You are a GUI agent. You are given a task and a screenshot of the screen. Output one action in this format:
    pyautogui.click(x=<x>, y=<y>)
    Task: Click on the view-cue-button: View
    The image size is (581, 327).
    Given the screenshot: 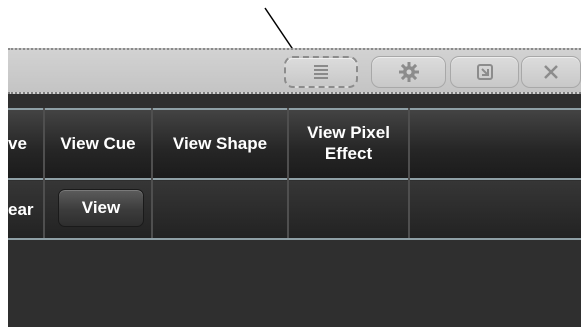 What is the action you would take?
    pyautogui.click(x=101, y=208)
    